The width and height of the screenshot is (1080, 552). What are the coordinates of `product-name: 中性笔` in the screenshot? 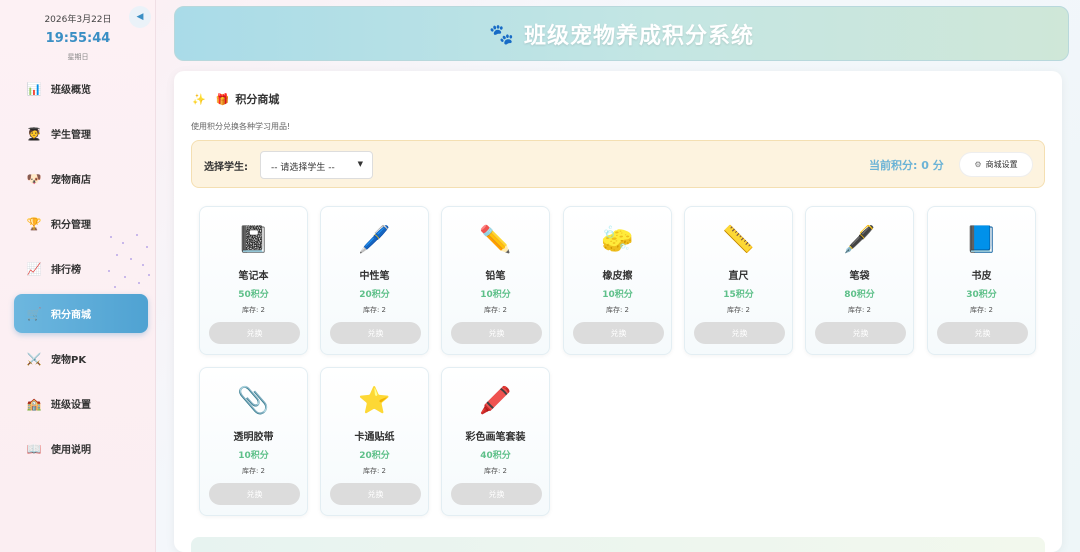 It's located at (374, 276).